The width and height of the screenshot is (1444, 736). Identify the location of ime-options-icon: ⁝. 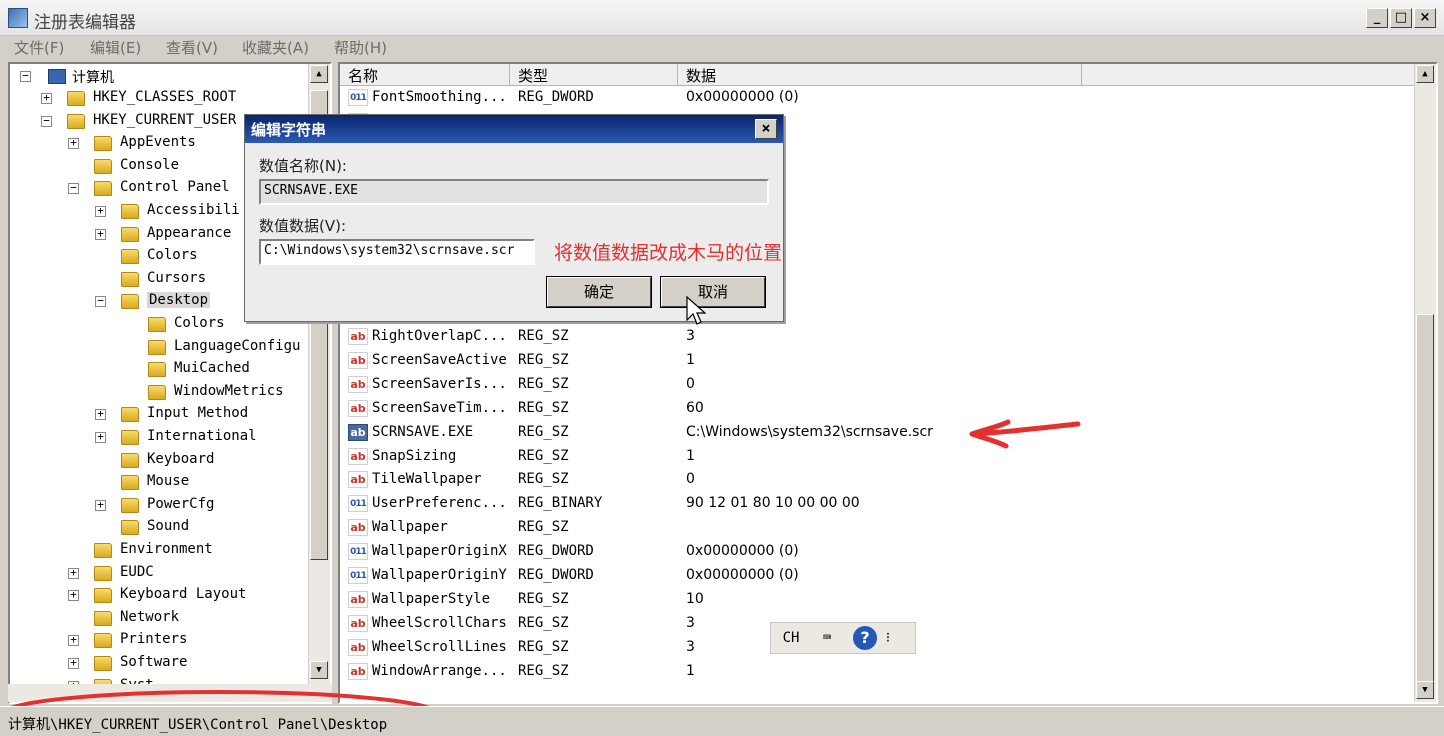
(888, 638).